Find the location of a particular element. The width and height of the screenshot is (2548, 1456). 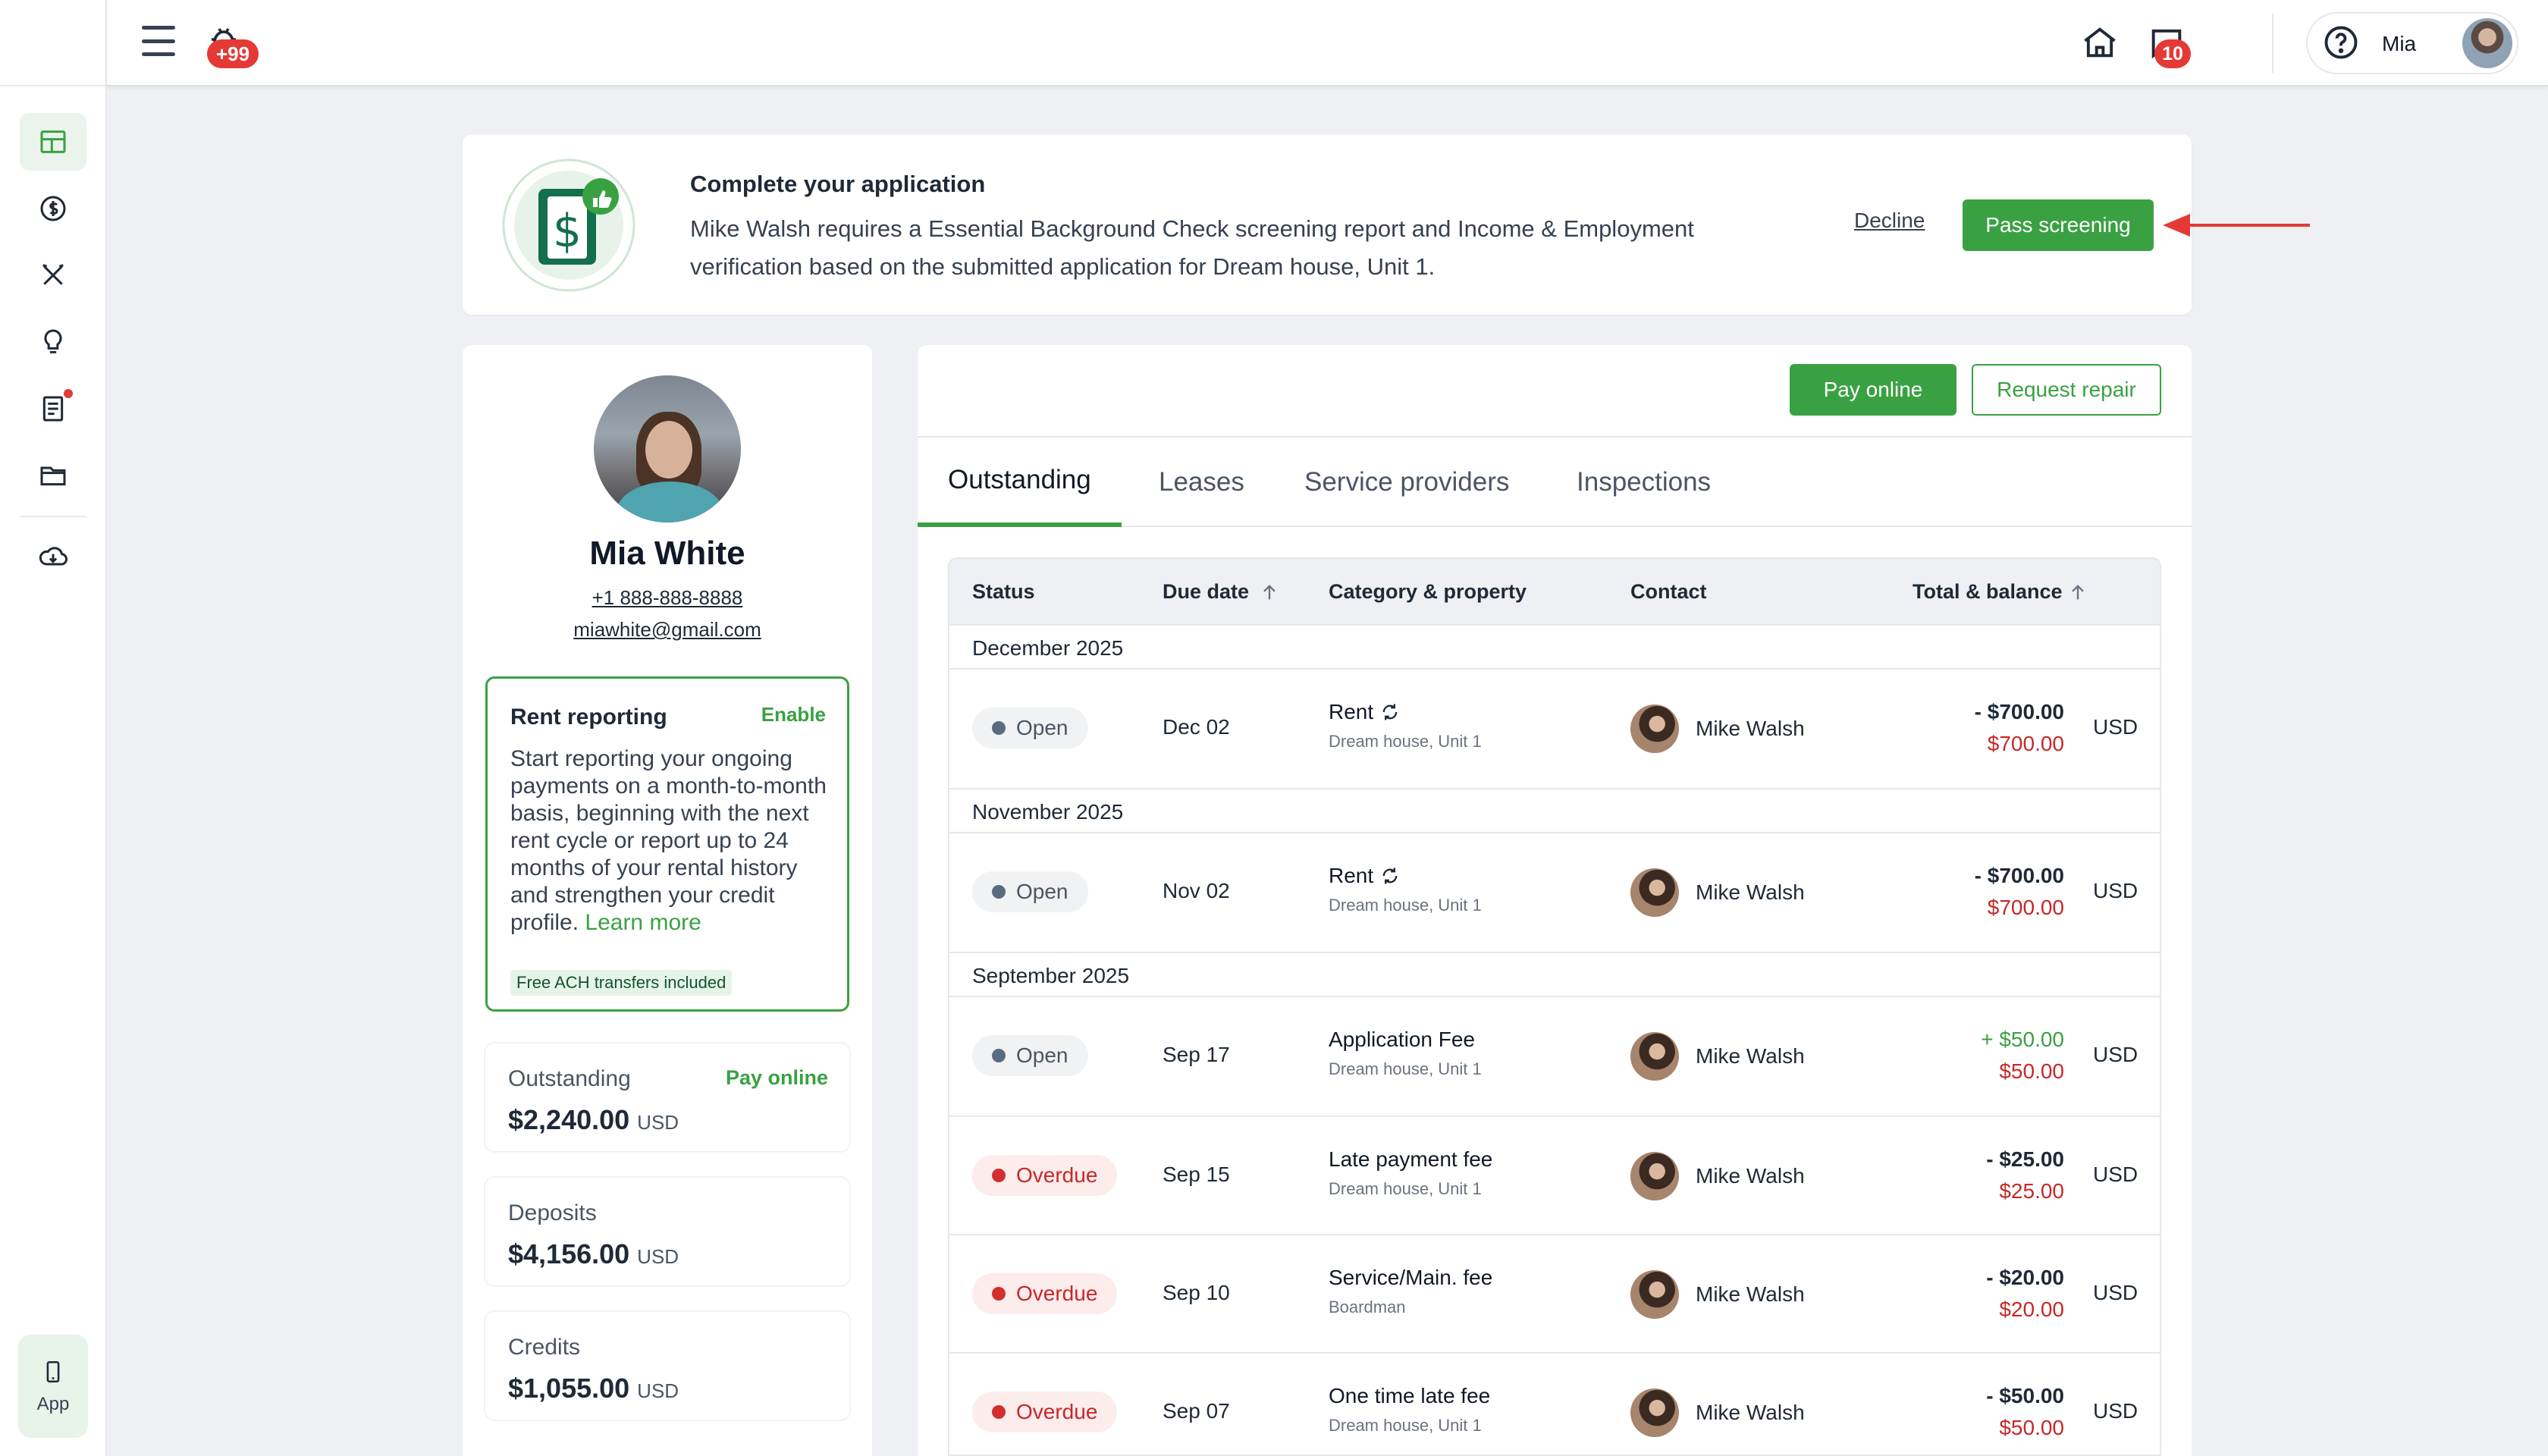

enable-rent-reporting-link: Enable is located at coordinates (793, 714).